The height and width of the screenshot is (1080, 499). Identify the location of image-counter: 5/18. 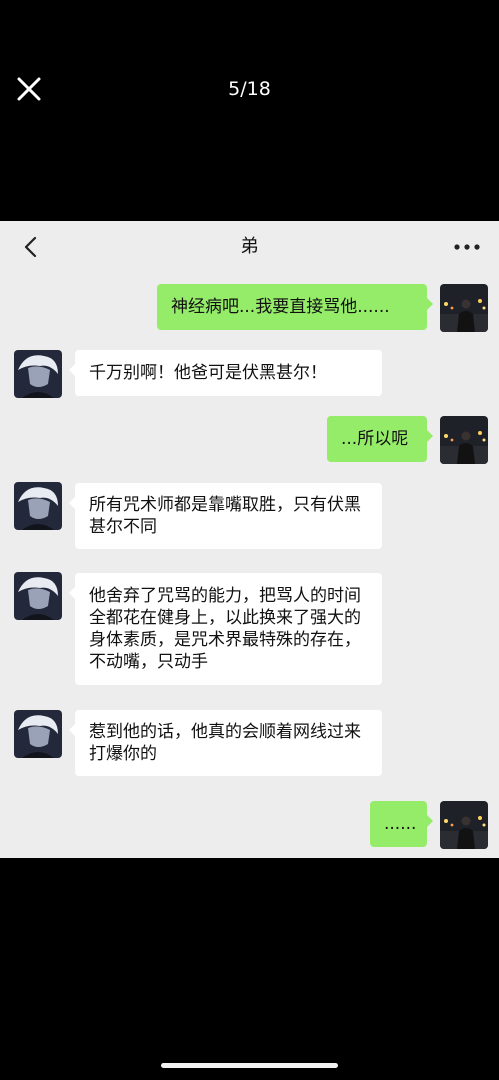
(249, 89).